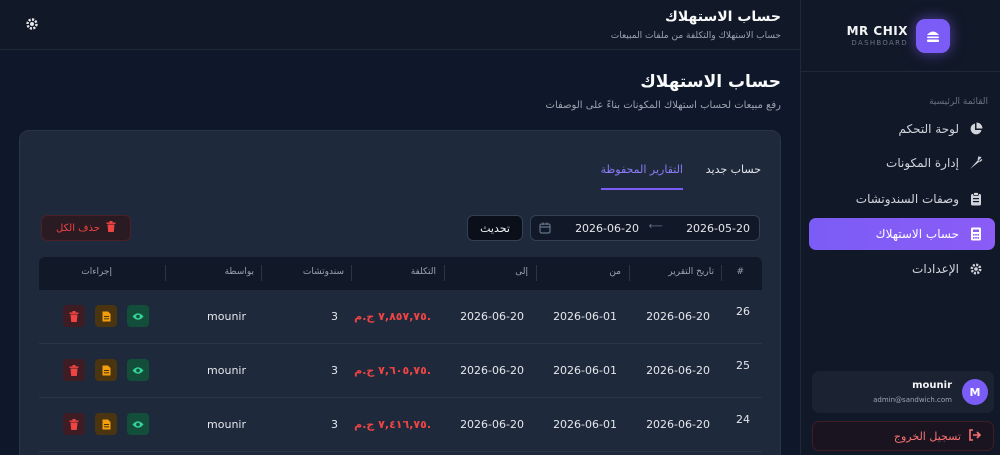  I want to click on pie-chart-icon, so click(976, 129).